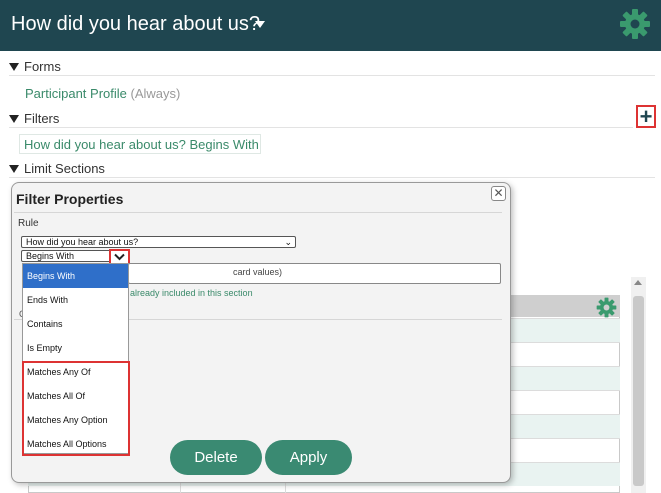  Describe the element at coordinates (75, 324) in the screenshot. I see `option-contains: Contains` at that location.